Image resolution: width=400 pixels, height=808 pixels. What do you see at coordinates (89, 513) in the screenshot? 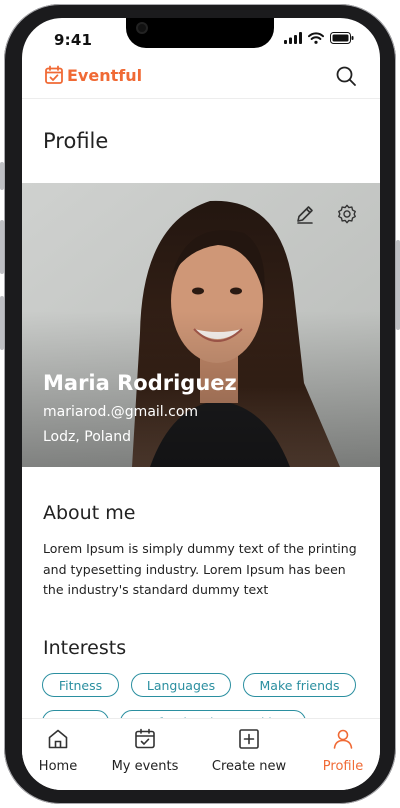
I see `about-heading: About me` at bounding box center [89, 513].